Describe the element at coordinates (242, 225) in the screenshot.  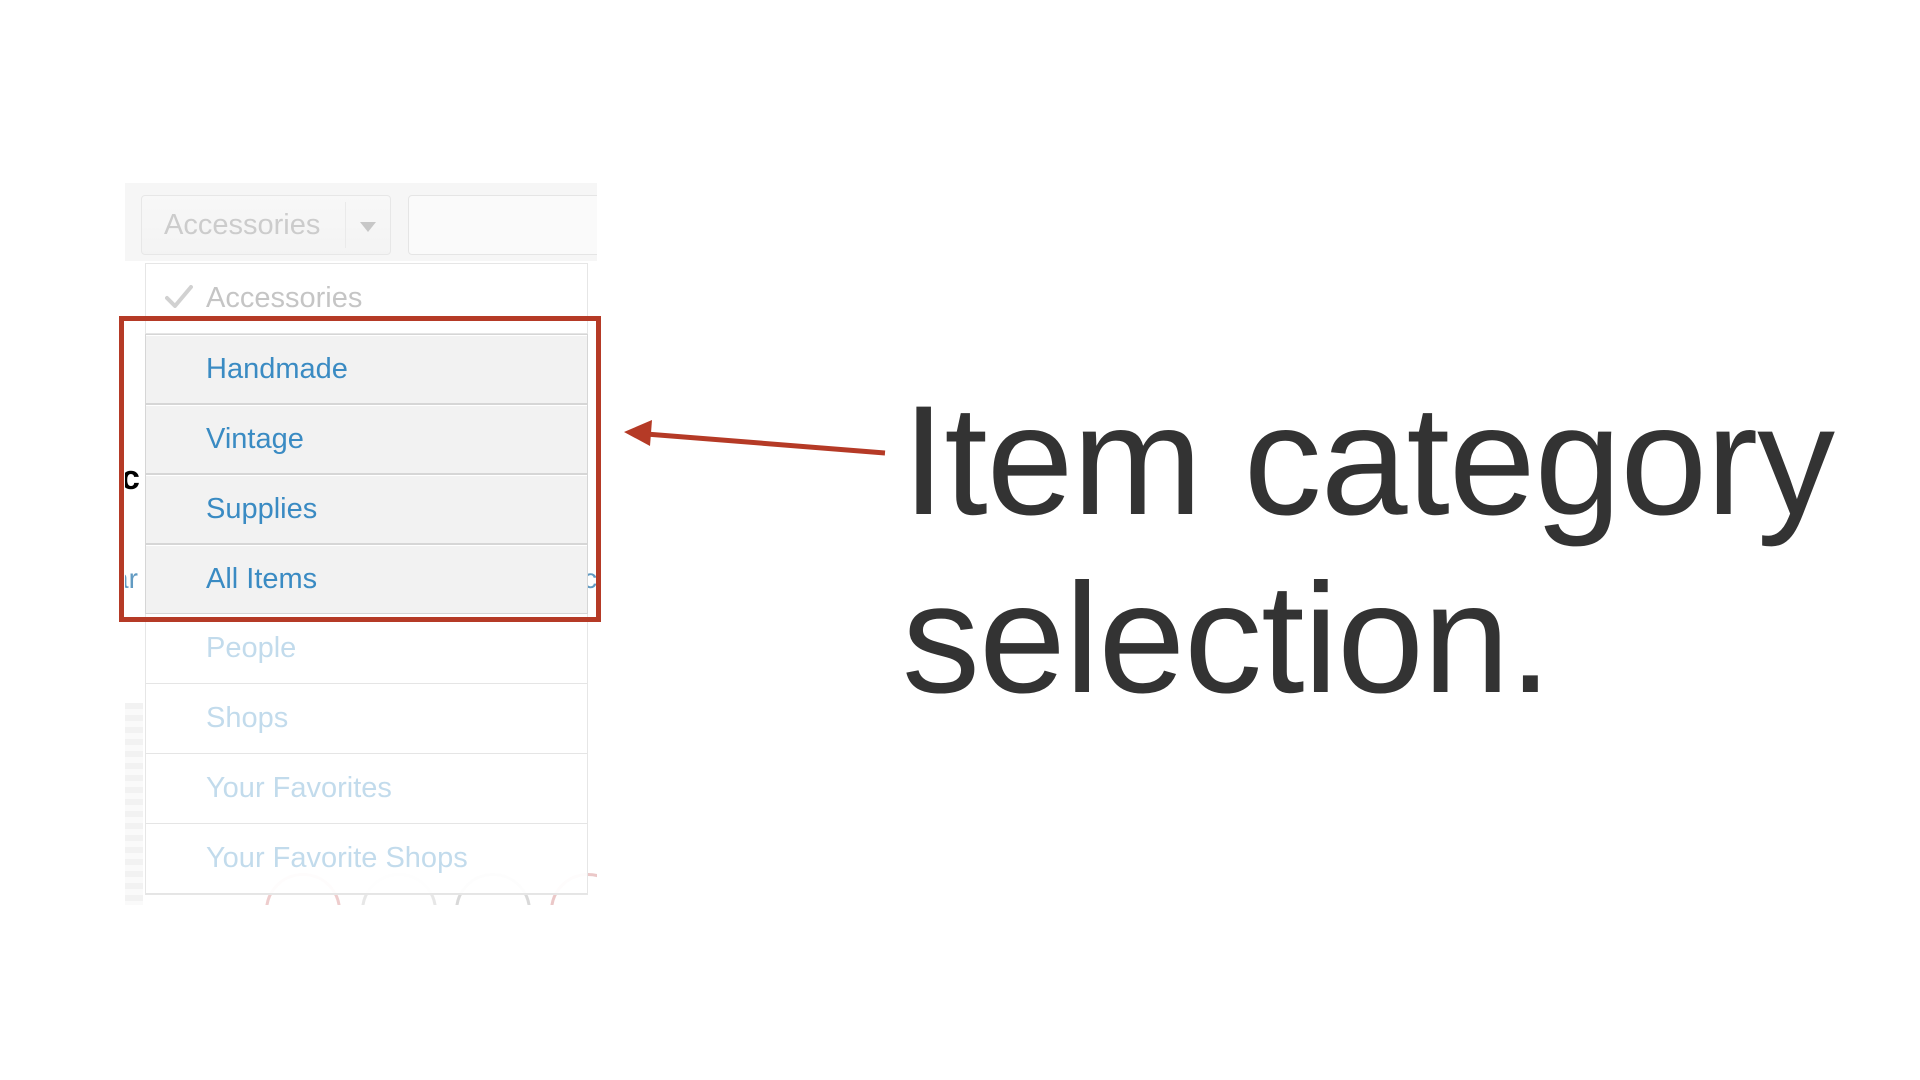
I see `category-select-value: Accessories` at that location.